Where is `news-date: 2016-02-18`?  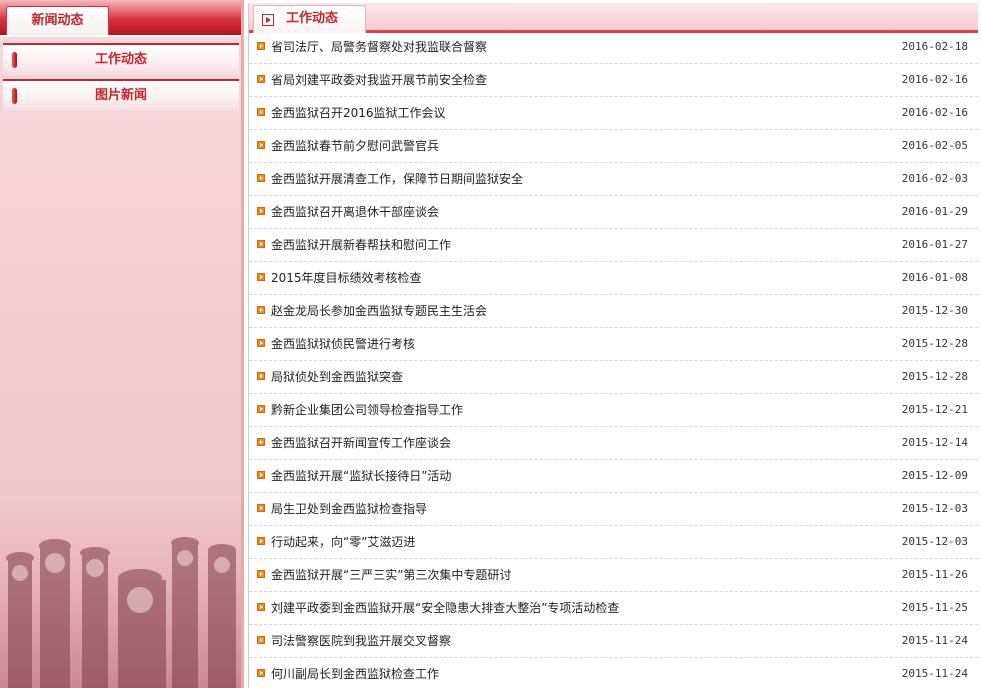 news-date: 2016-02-18 is located at coordinates (934, 46).